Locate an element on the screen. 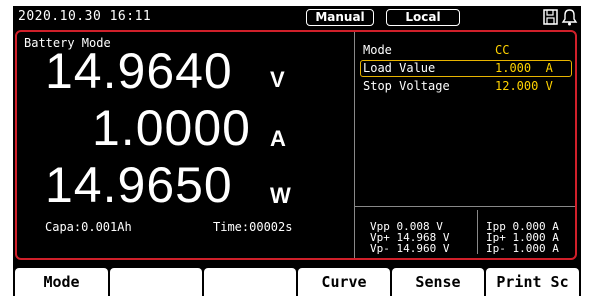  softkey-bar: Mode Curve Sense Print Sc is located at coordinates (297, 282).